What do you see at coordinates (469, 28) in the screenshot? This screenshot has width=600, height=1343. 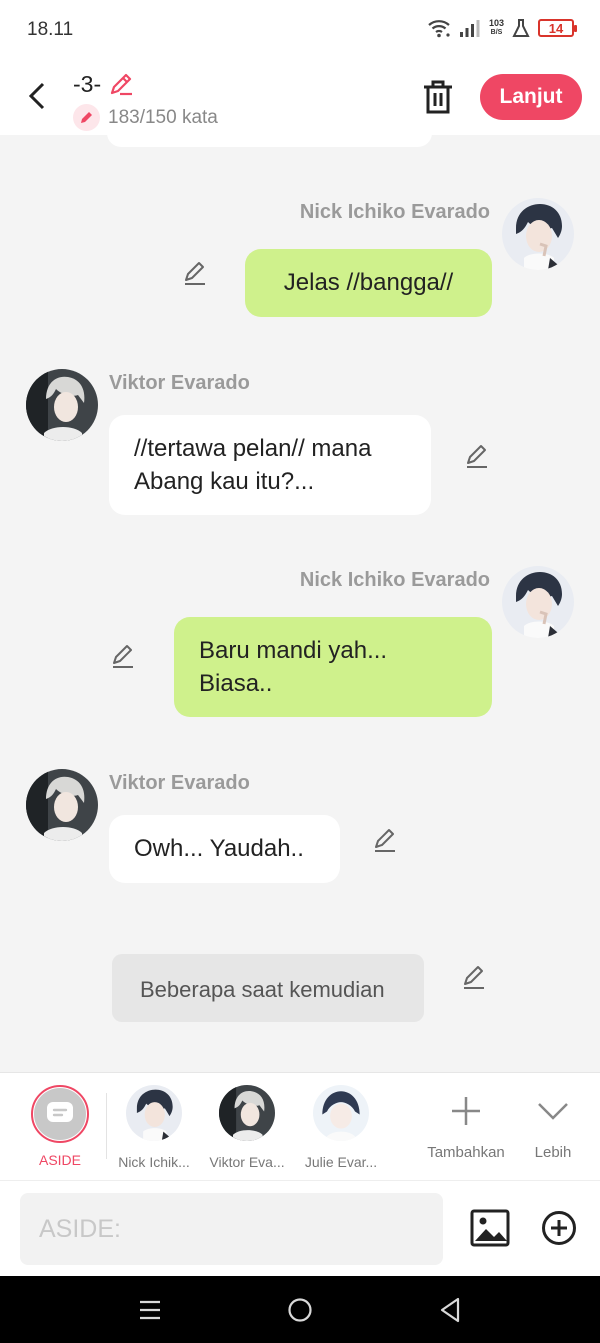 I see `signal-icon` at bounding box center [469, 28].